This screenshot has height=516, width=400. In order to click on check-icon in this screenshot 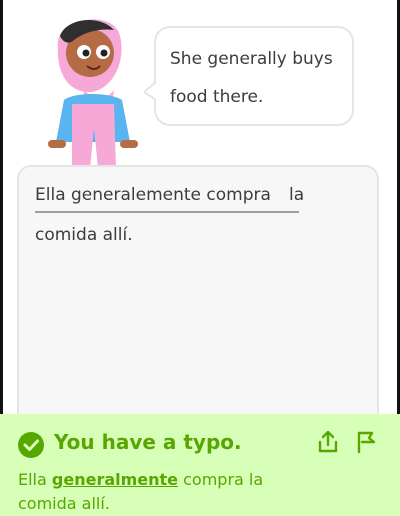, I will do `click(31, 445)`.